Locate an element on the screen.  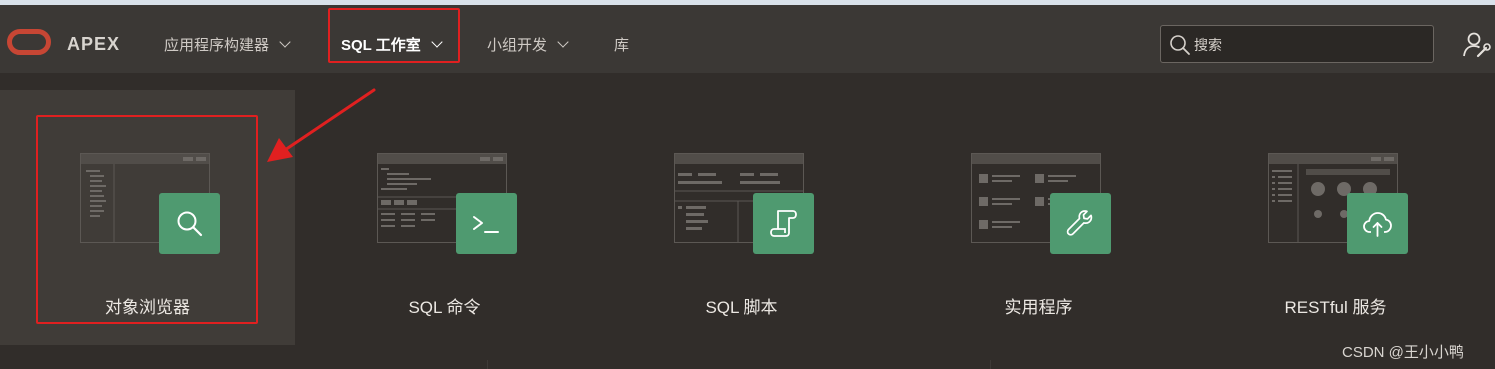
cloud-upload-icon is located at coordinates (1377, 224).